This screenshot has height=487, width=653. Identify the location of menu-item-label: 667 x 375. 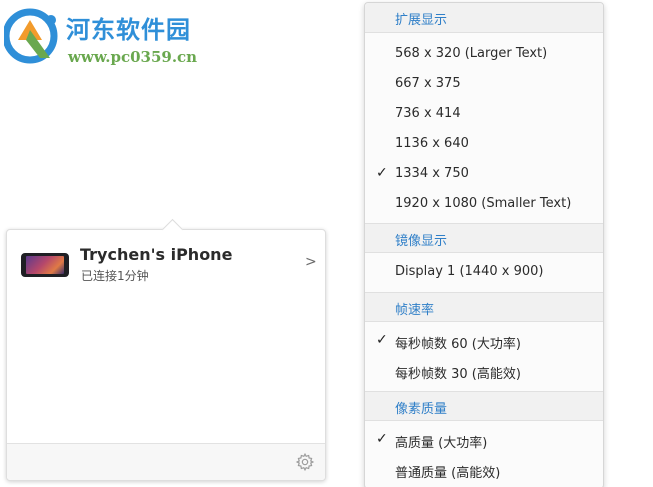
(428, 83).